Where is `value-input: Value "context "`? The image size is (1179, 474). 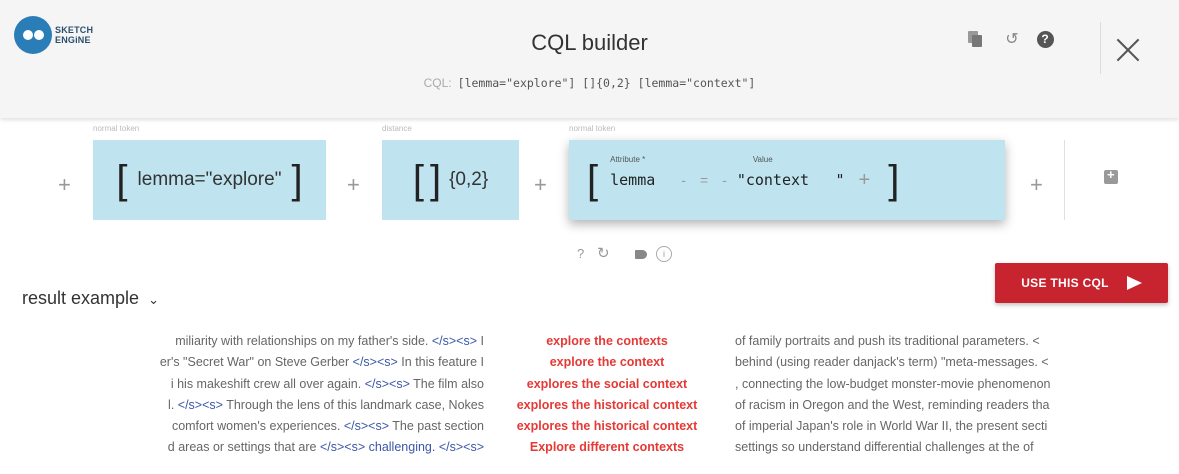 value-input: Value "context " is located at coordinates (790, 172).